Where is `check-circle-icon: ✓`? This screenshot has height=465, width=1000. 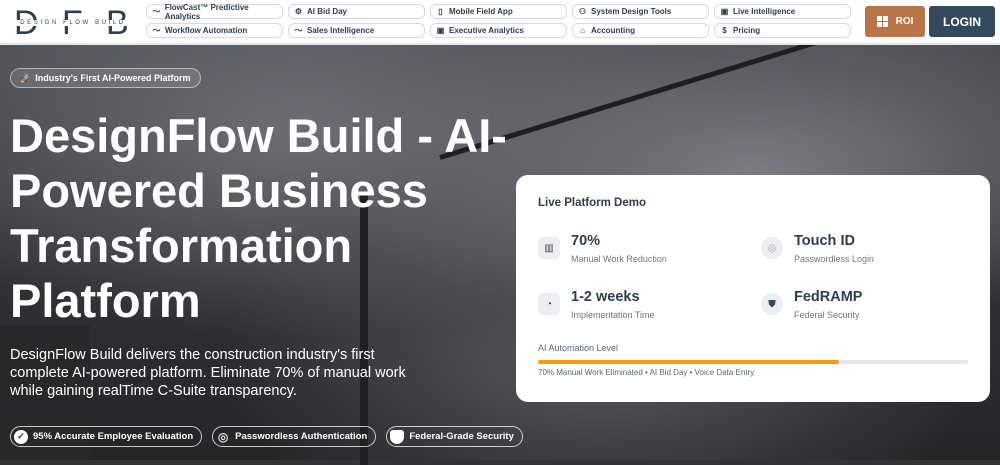 check-circle-icon: ✓ is located at coordinates (21, 436).